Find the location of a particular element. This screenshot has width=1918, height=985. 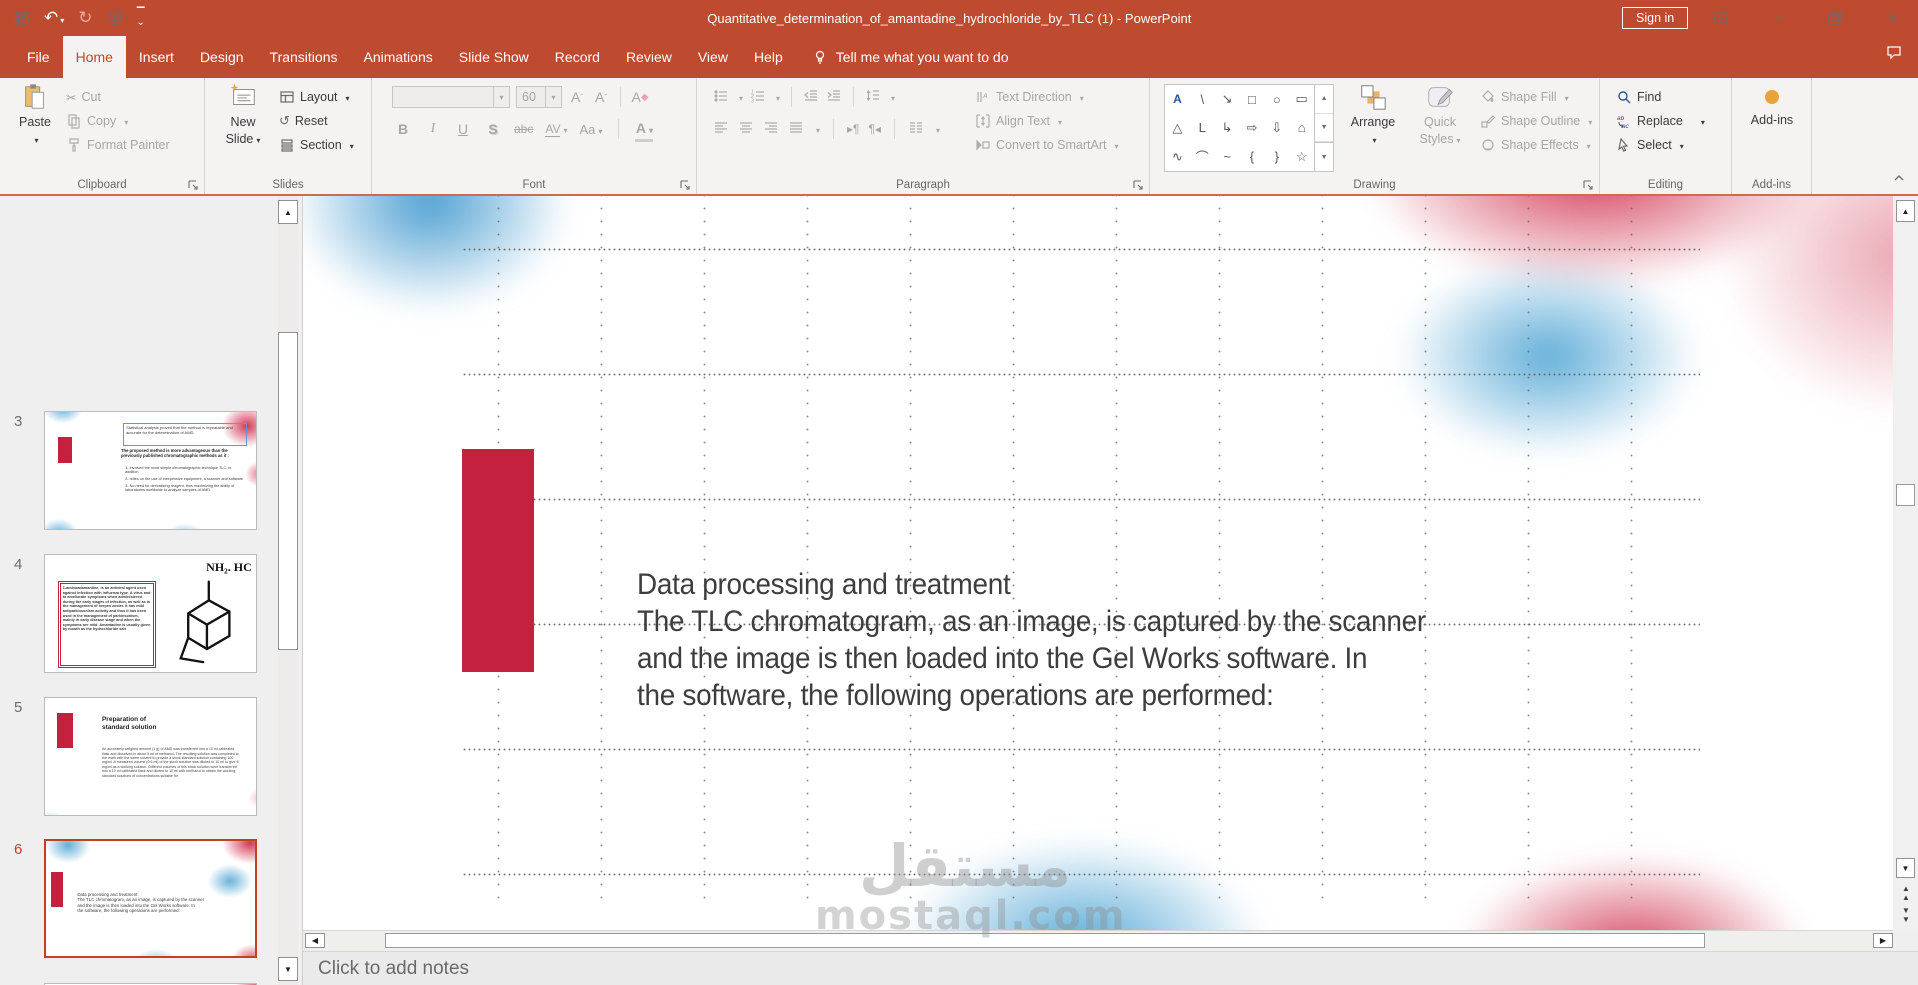

notes-panel: Click to add notes is located at coordinates (1110, 968).